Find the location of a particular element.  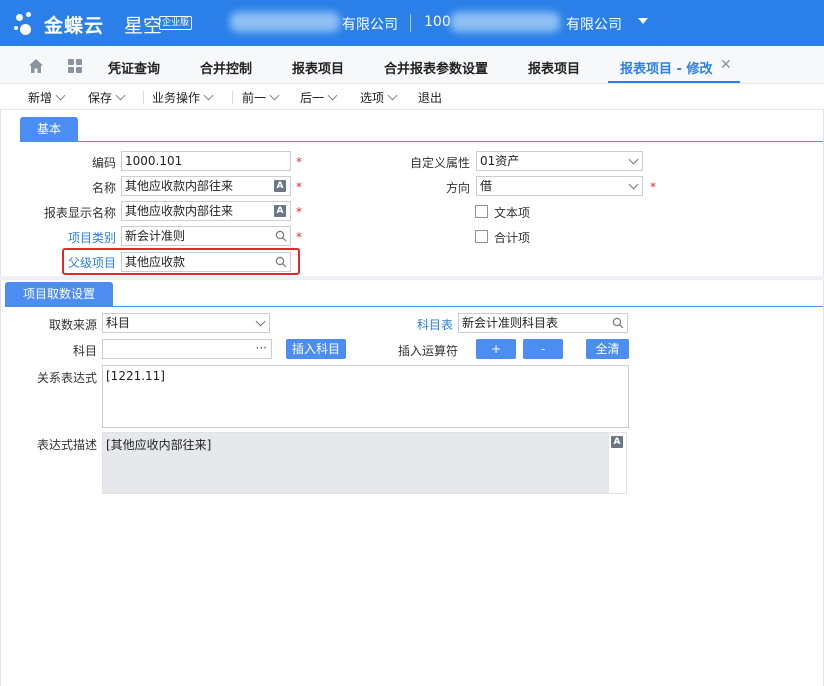

close-tab-icon: ✕ is located at coordinates (726, 65).